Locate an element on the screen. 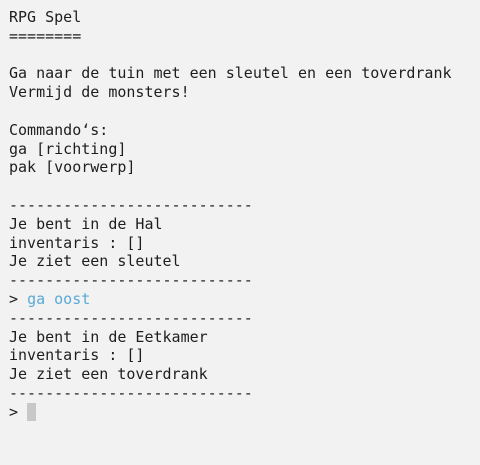 This screenshot has height=465, width=480. commands-header: Commando‘s: is located at coordinates (59, 129).